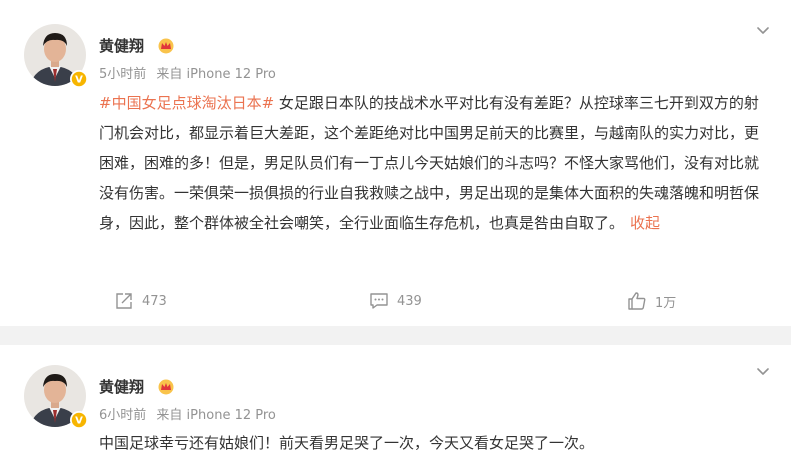  Describe the element at coordinates (140, 301) in the screenshot. I see `repost-button: 473` at that location.